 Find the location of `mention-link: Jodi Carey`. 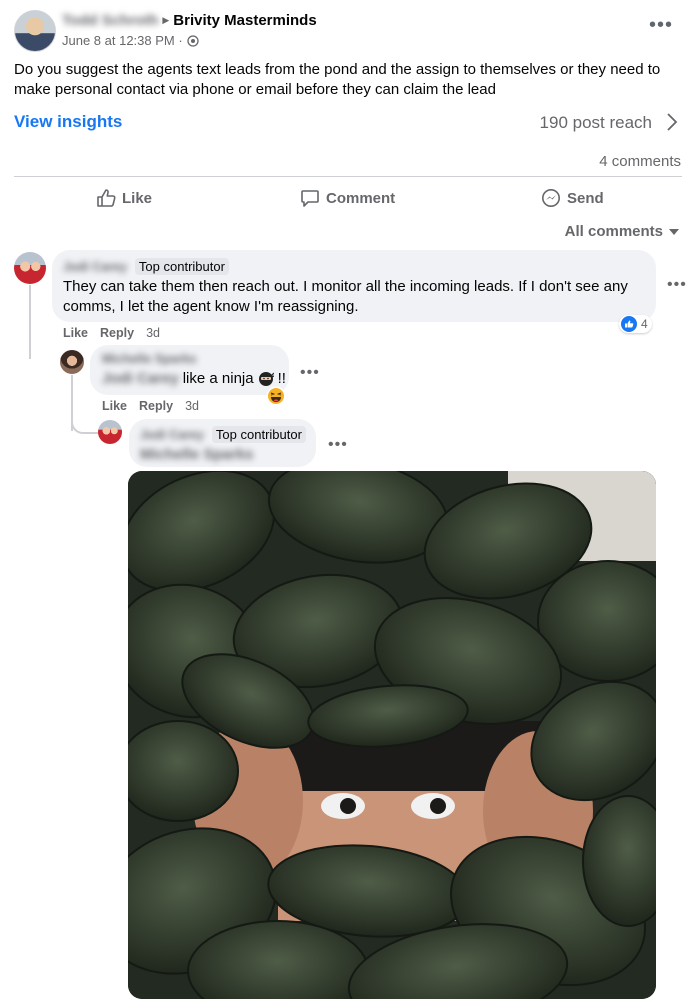

mention-link: Jodi Carey is located at coordinates (140, 378).